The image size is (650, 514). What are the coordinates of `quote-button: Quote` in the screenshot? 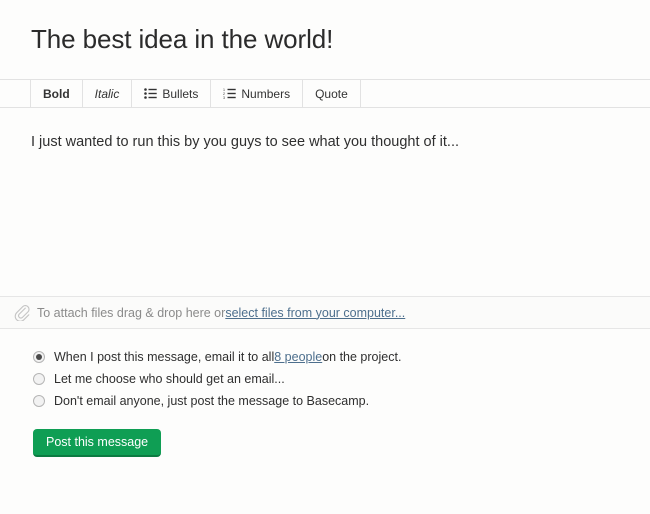 It's located at (331, 93).